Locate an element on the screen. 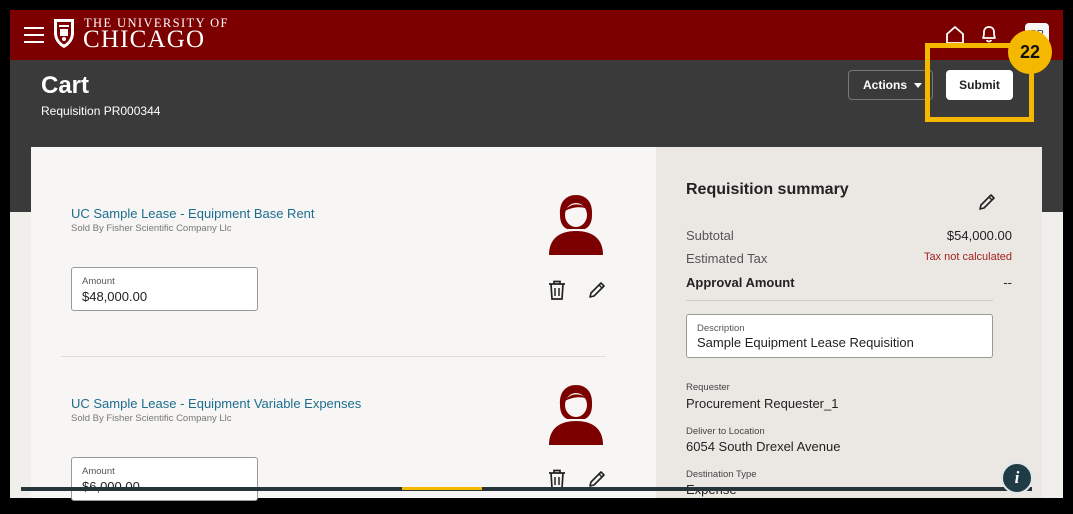  amount-value: $48,000.00 is located at coordinates (115, 296).